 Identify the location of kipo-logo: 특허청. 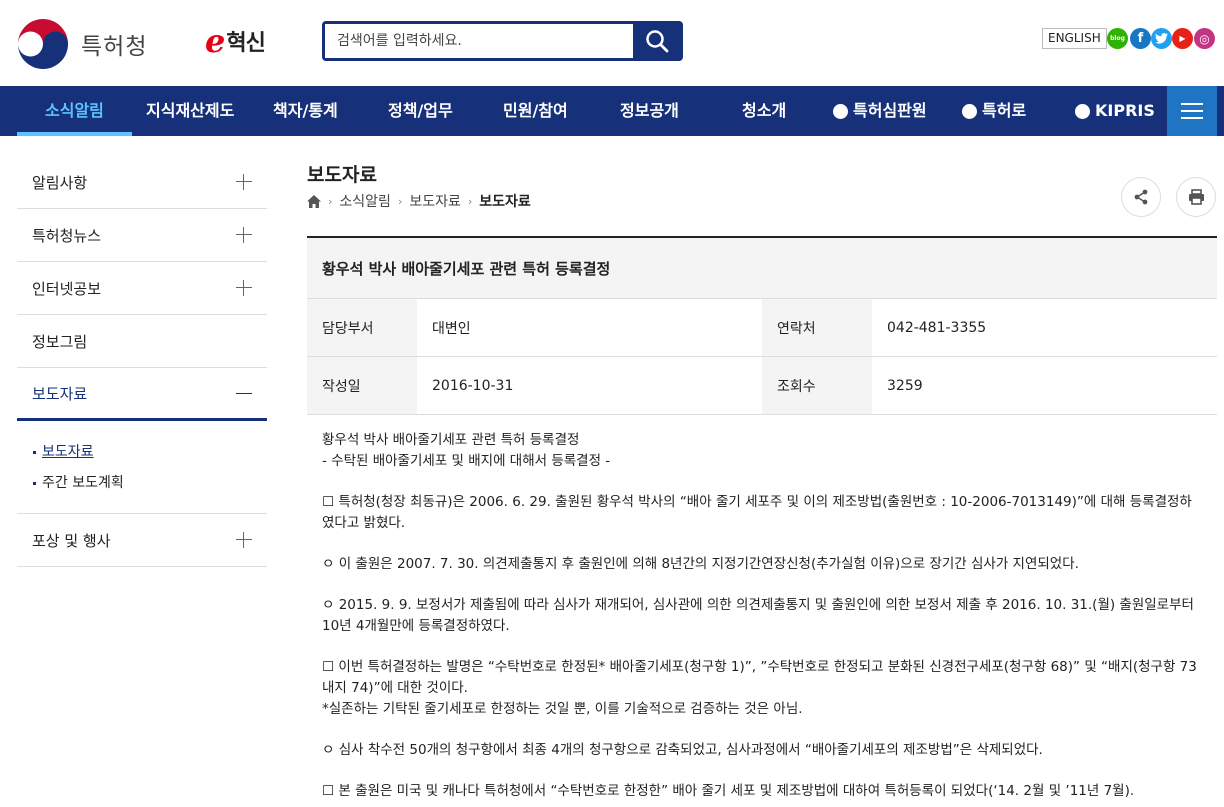
(82, 44).